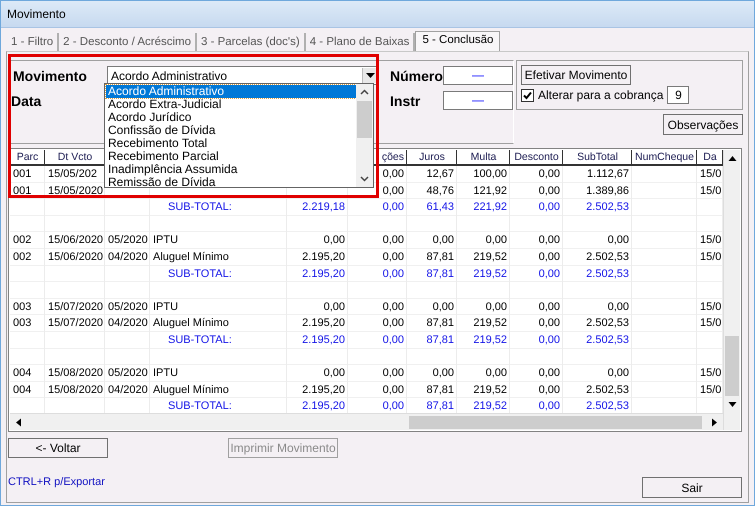 This screenshot has width=755, height=506. I want to click on tab: 3 - Parcelas (doc's), so click(251, 42).